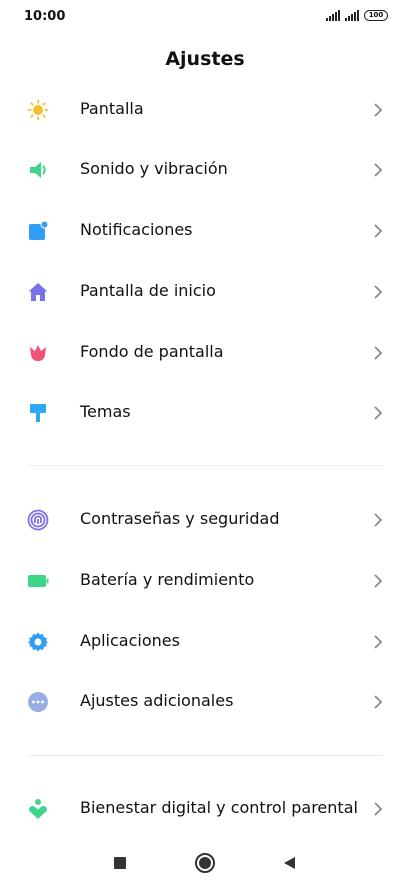  I want to click on settings-item-bateria: Batería y rendimiento, so click(205, 581).